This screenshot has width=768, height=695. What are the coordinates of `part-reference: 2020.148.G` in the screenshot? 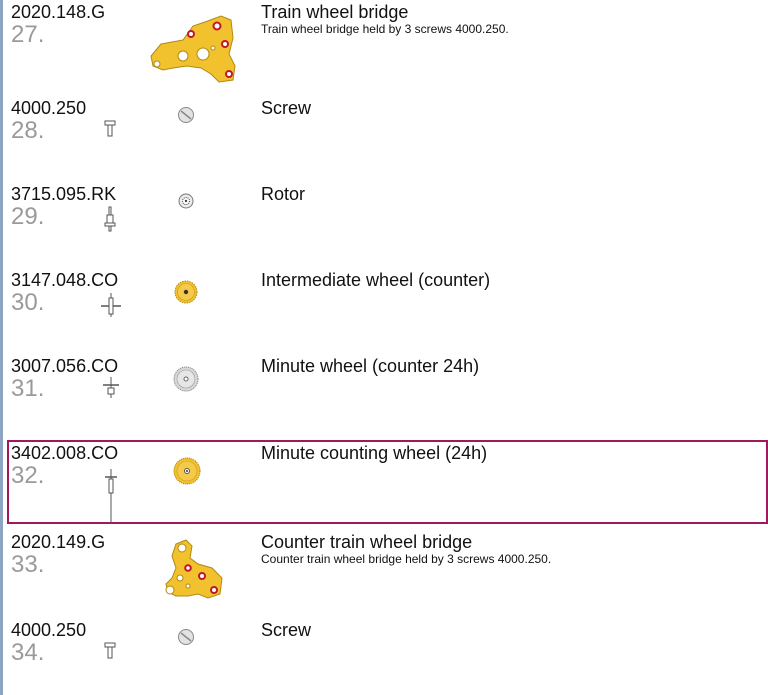 It's located at (58, 12).